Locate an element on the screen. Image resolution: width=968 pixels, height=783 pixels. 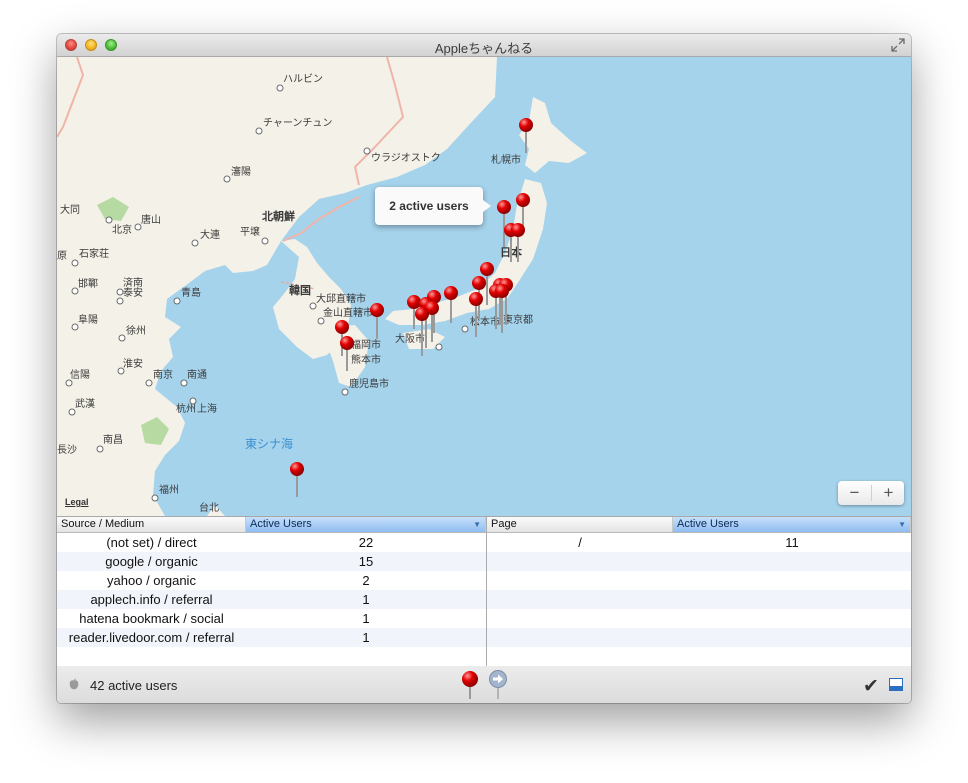
city-label: 熊本市 is located at coordinates (366, 360).